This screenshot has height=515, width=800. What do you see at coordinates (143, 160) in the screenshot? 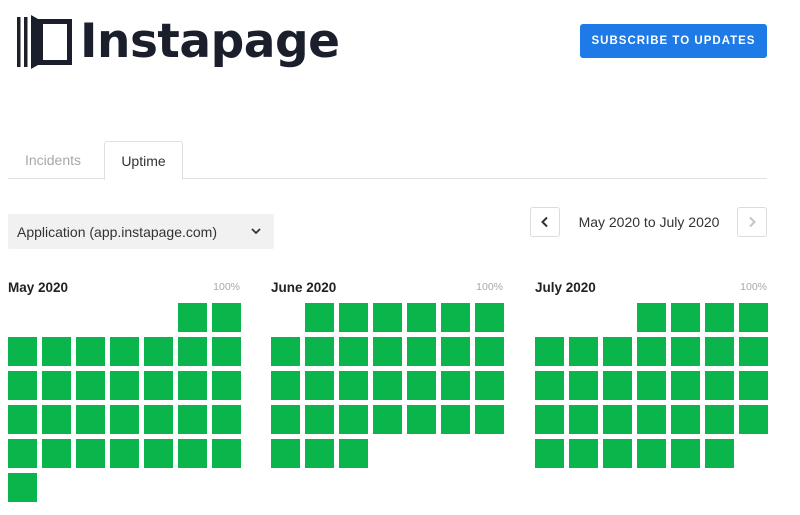
I see `tab-uptime: Uptime` at bounding box center [143, 160].